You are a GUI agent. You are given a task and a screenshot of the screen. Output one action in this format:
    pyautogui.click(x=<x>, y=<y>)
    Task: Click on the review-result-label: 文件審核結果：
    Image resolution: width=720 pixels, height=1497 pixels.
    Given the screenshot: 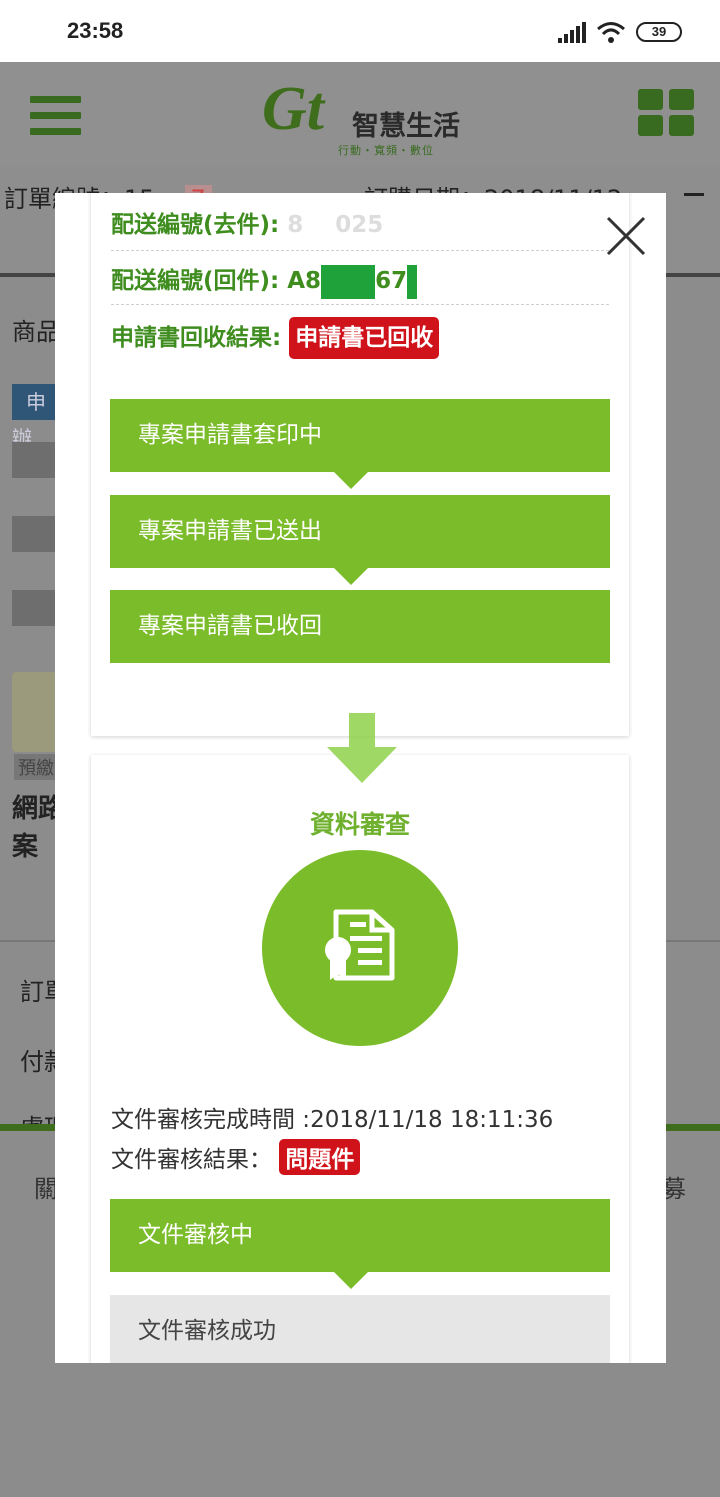 What is the action you would take?
    pyautogui.click(x=191, y=1160)
    